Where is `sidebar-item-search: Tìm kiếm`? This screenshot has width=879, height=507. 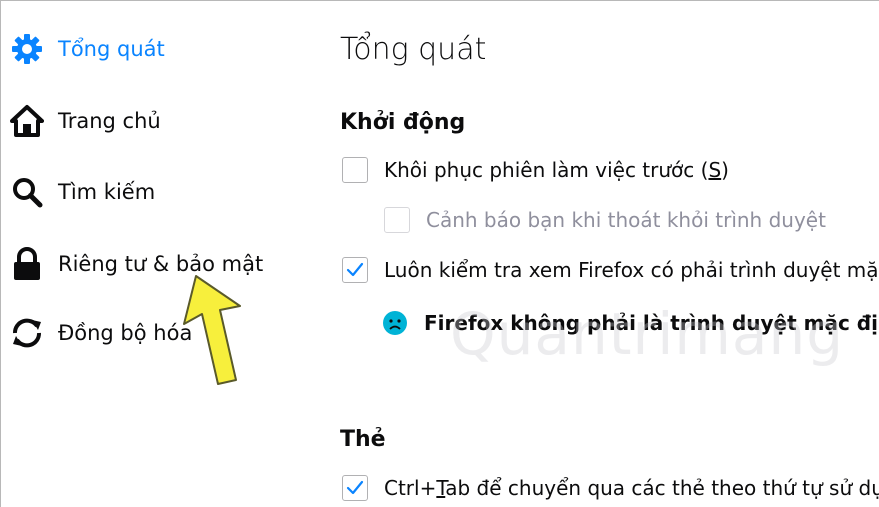
sidebar-item-search: Tìm kiếm is located at coordinates (81, 192).